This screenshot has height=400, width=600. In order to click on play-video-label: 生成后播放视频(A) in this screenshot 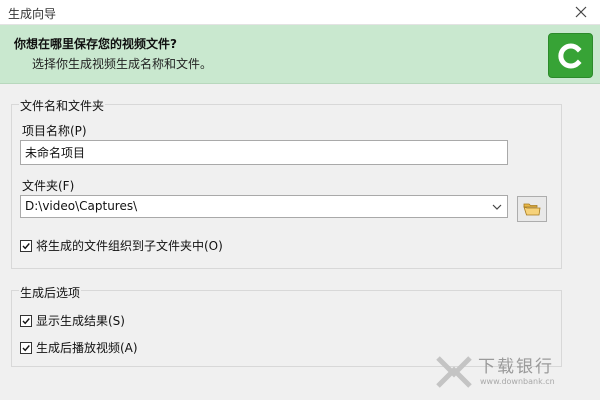, I will do `click(87, 348)`.